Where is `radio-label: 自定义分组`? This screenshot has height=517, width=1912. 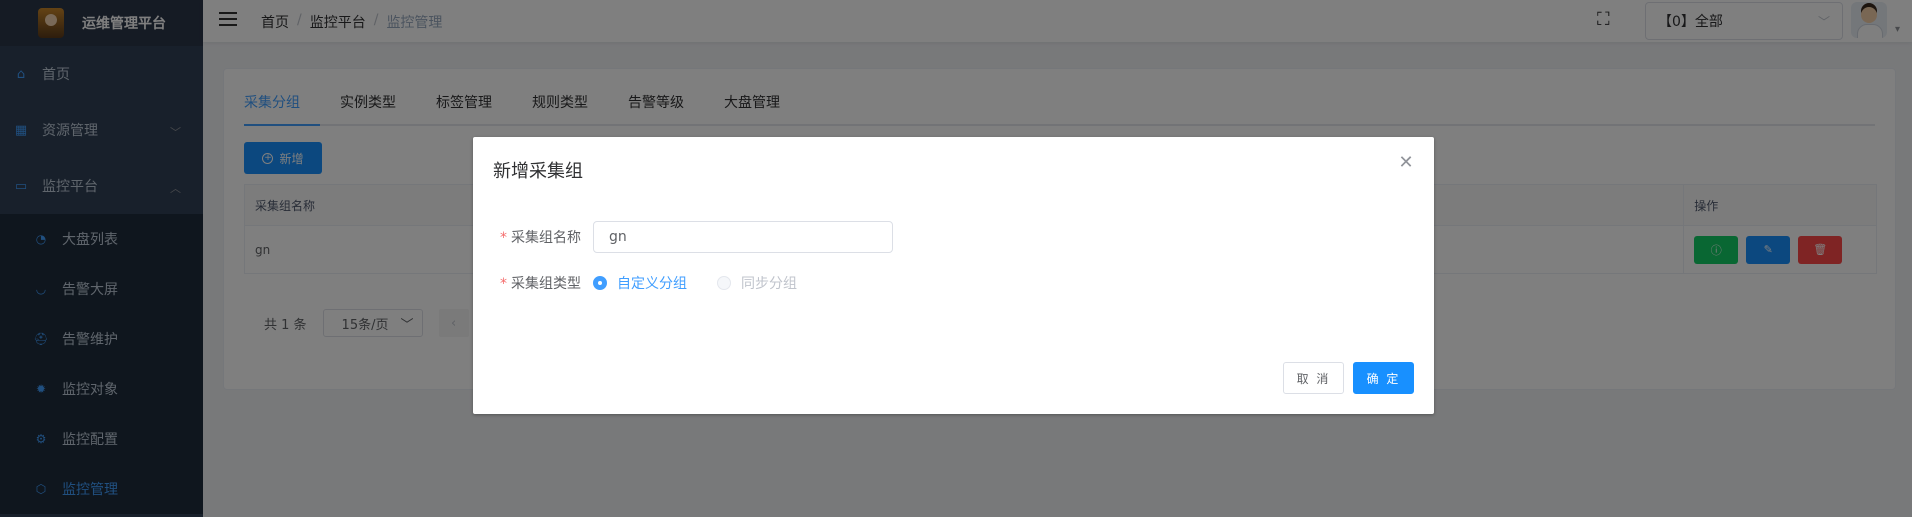 radio-label: 自定义分组 is located at coordinates (652, 284).